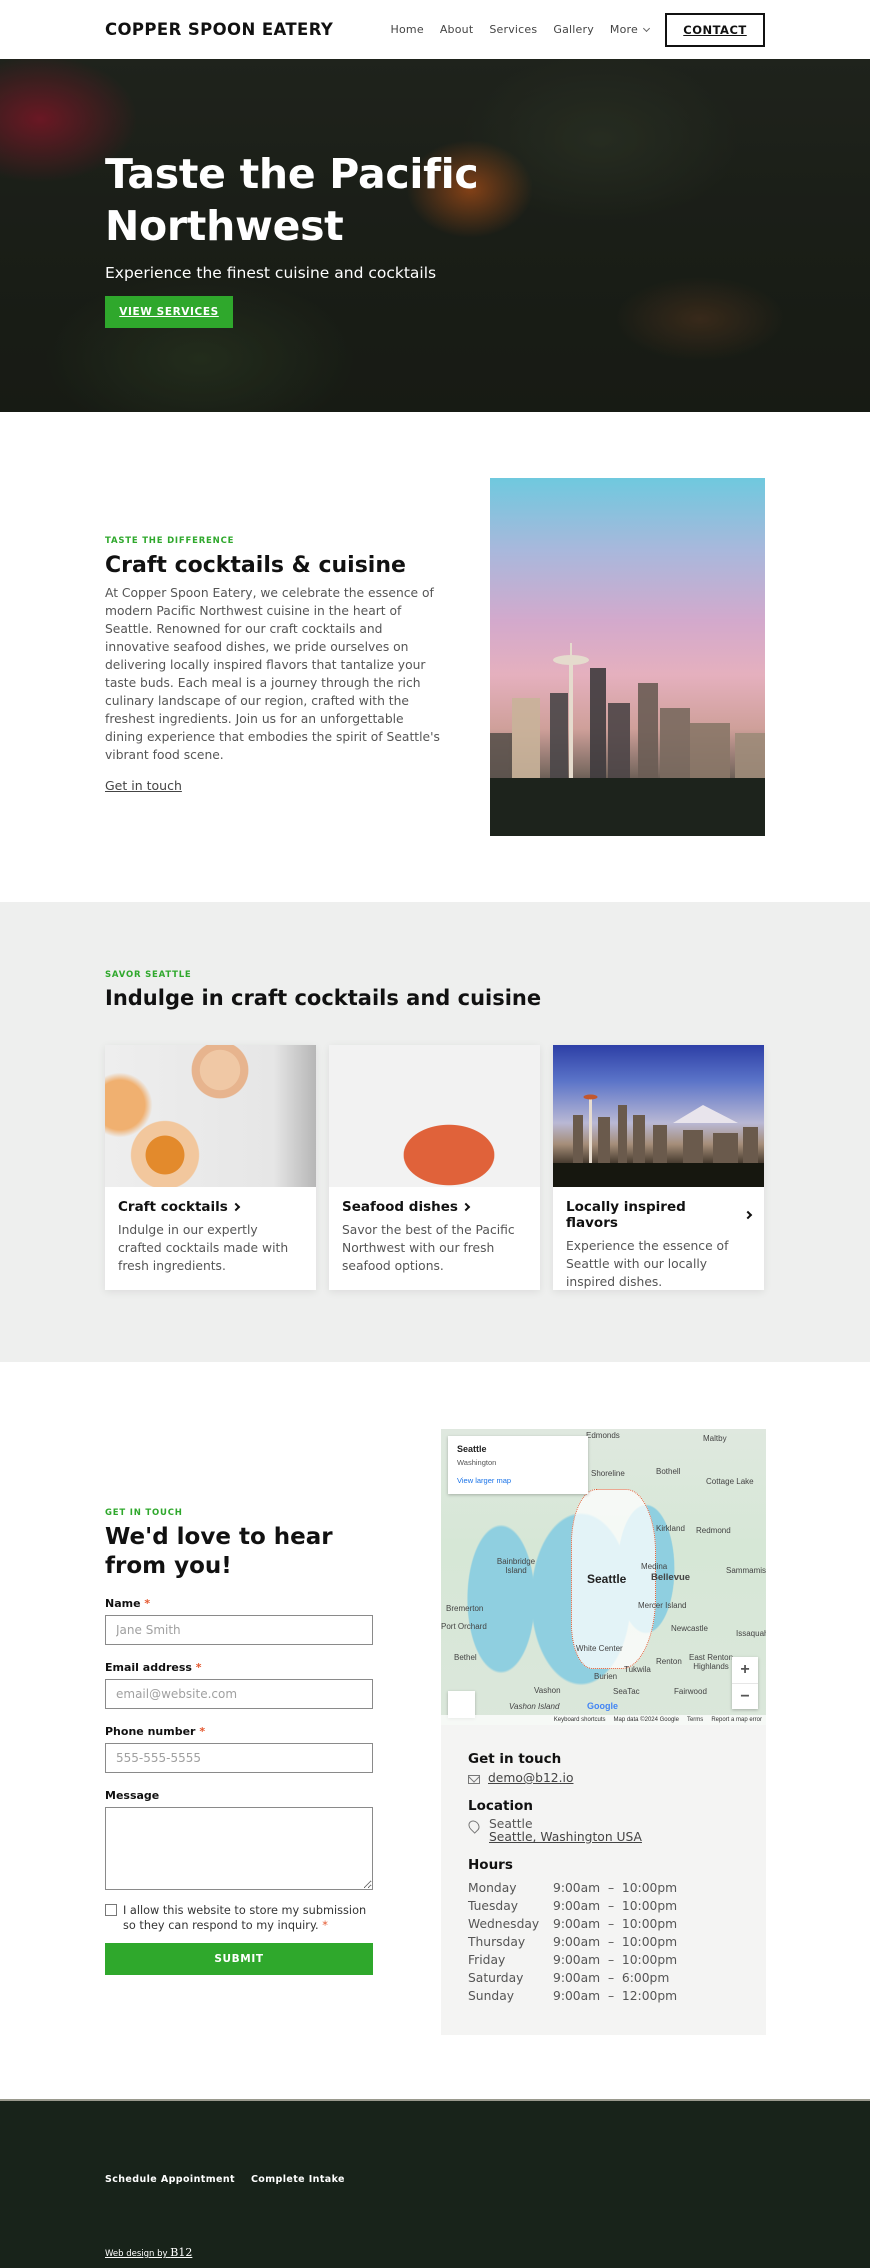 The image size is (870, 2268). I want to click on map-label: Tukwila, so click(637, 1669).